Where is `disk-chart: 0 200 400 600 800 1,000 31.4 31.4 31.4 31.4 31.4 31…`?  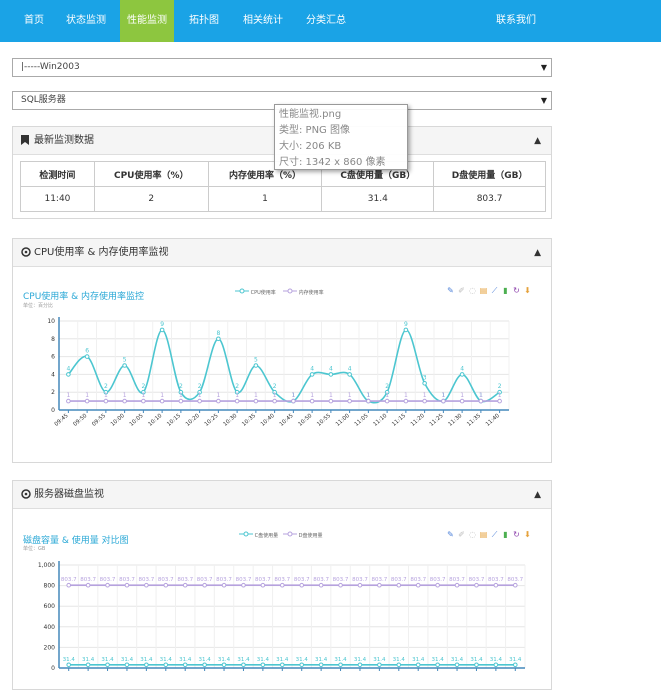
disk-chart: 0 200 400 600 800 1,000 31.4 31.4 31.4 31.4 31.4 31… is located at coordinates (282, 616).